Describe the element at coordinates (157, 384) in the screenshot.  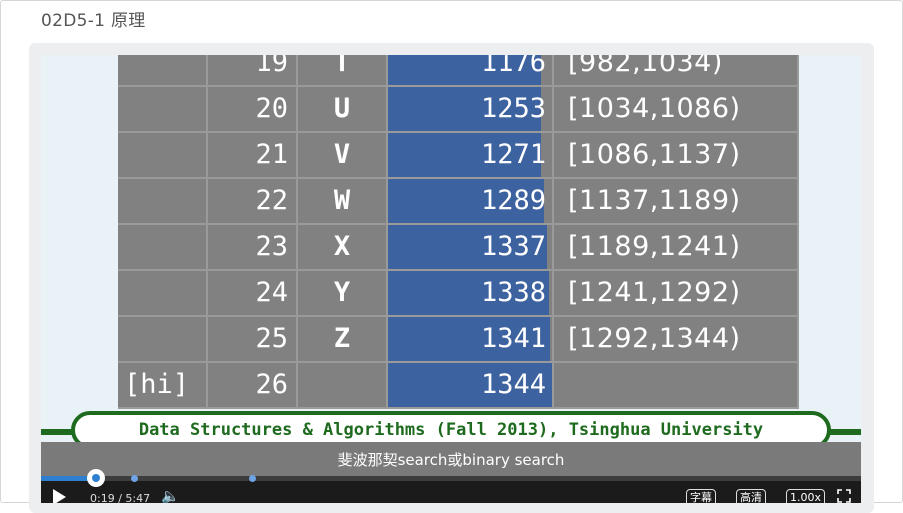
I see `row-label-cell-text: [hi]` at that location.